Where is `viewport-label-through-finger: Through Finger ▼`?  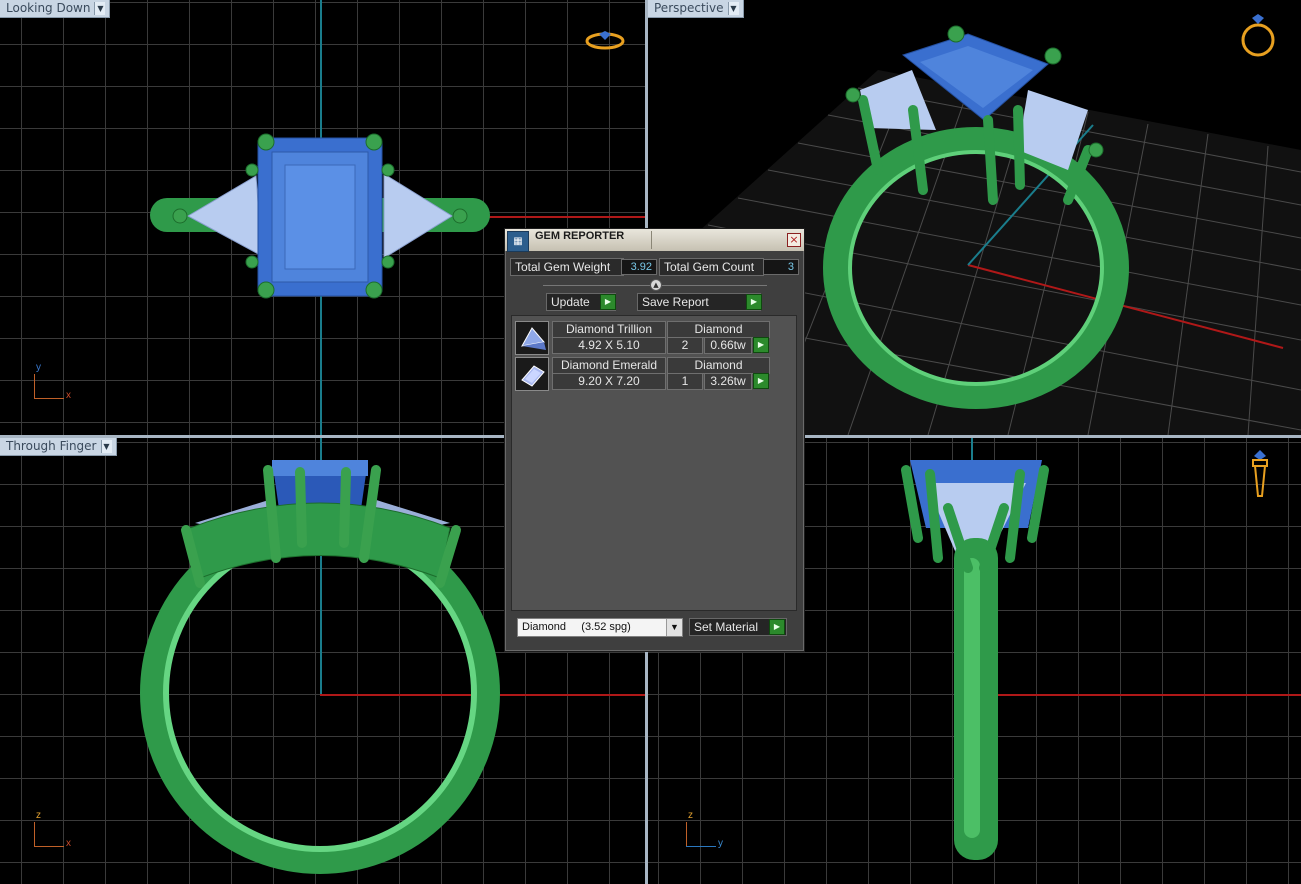
viewport-label-through-finger: Through Finger ▼ is located at coordinates (58, 447).